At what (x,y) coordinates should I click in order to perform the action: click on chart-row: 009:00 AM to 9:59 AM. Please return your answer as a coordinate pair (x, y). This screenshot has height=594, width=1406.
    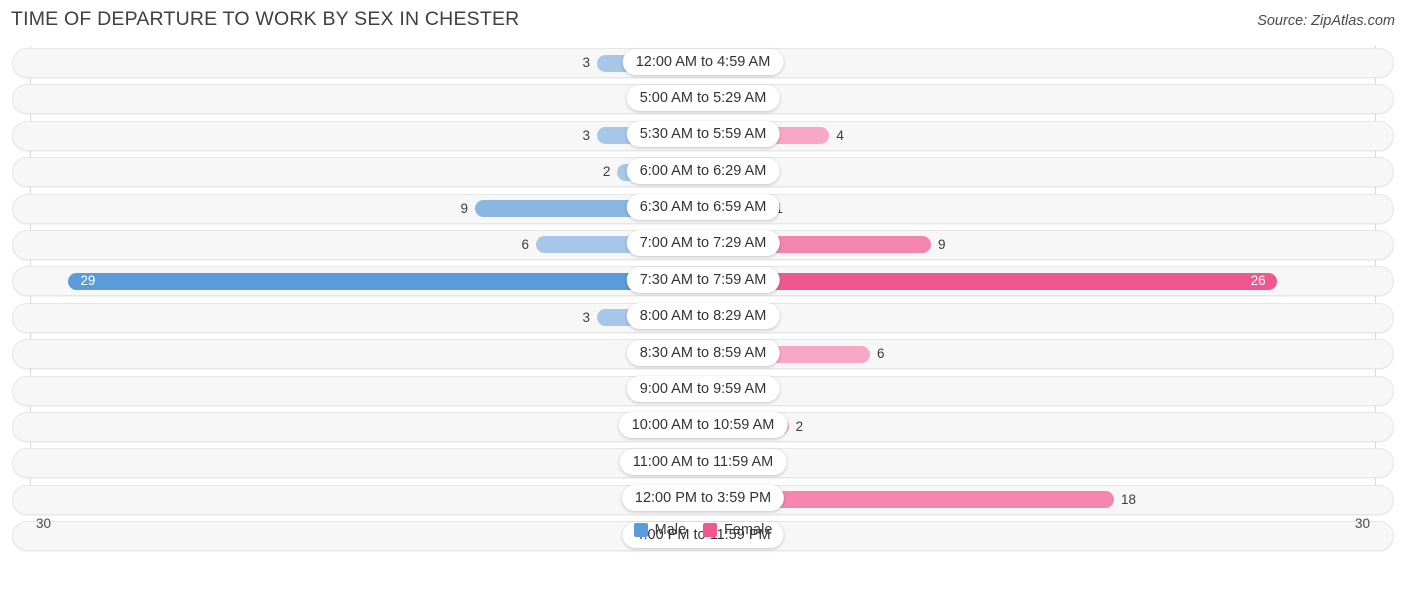
    Looking at the image, I should click on (703, 393).